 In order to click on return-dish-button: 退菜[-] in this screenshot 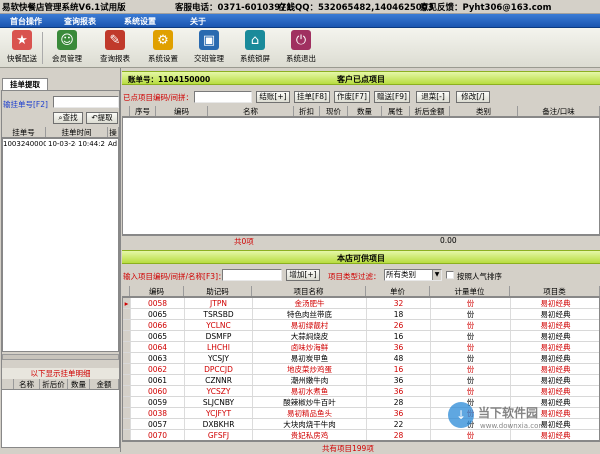, I will do `click(433, 97)`.